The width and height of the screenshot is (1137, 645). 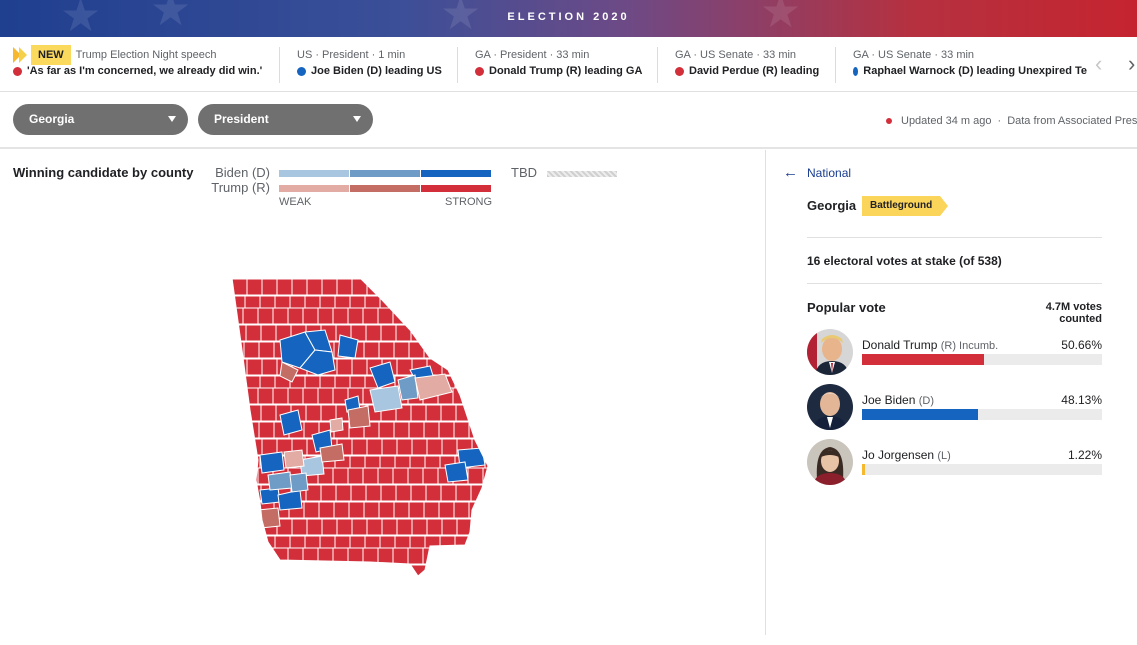 I want to click on county-bibb, so click(x=291, y=422).